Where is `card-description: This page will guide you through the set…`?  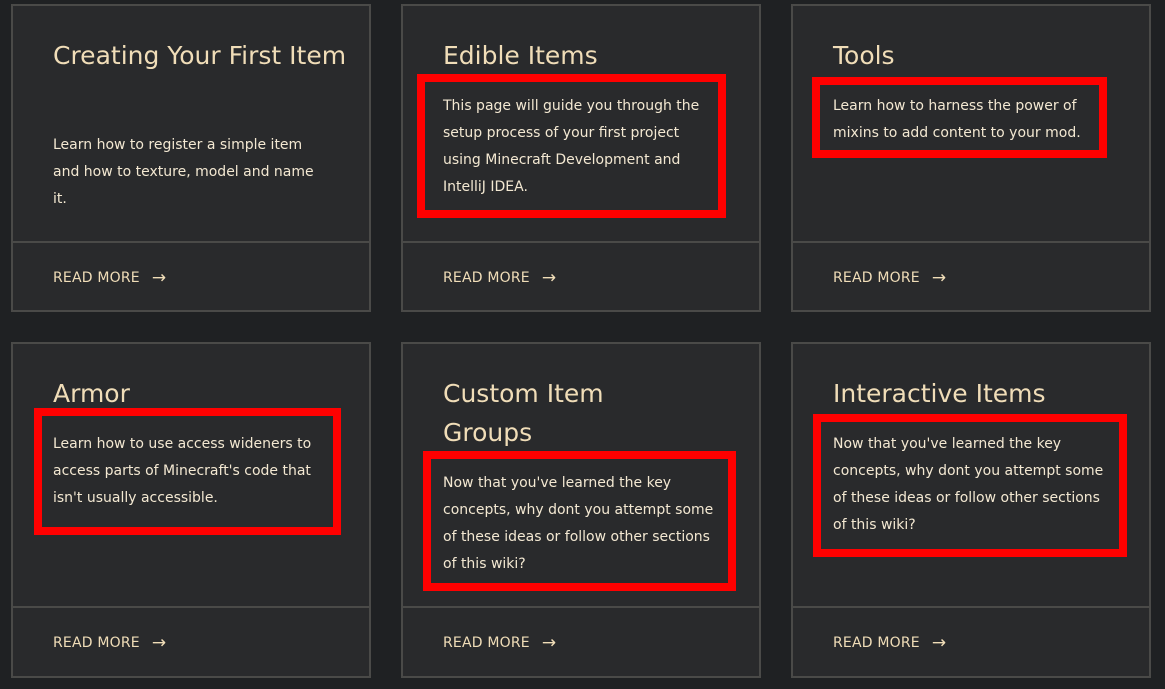
card-description: This page will guide you through the set… is located at coordinates (571, 146).